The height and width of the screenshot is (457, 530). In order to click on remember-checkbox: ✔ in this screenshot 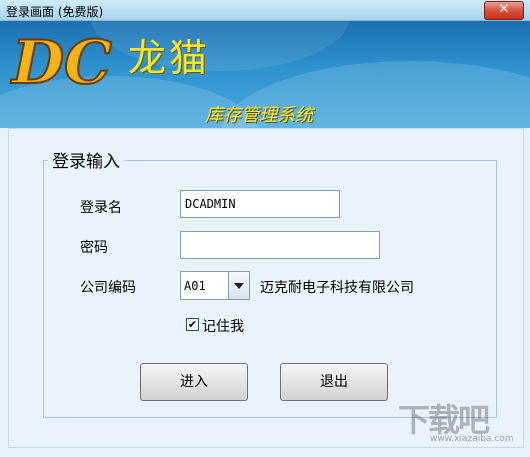, I will do `click(192, 324)`.